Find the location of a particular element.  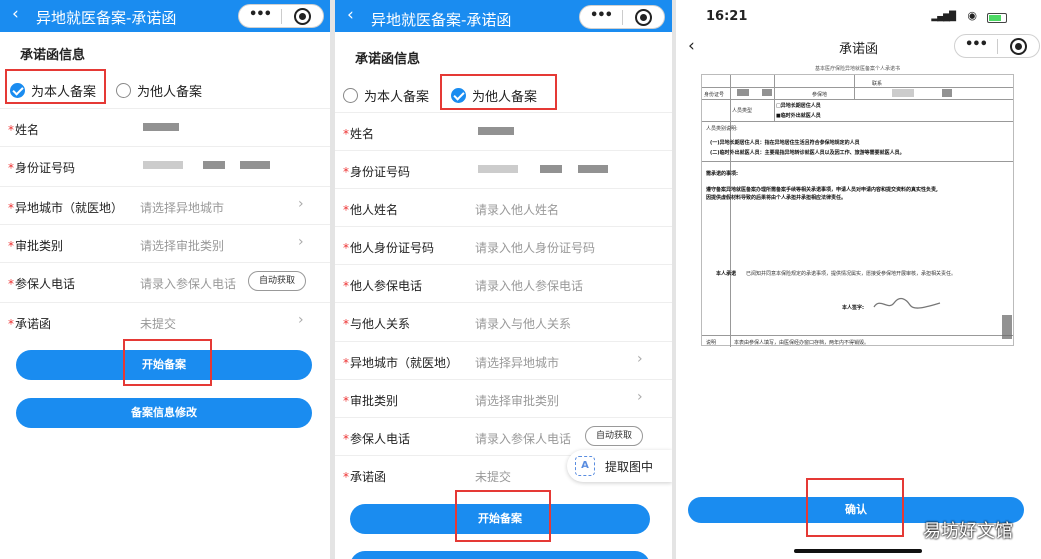

doc-contact-label: 联系 is located at coordinates (877, 84).